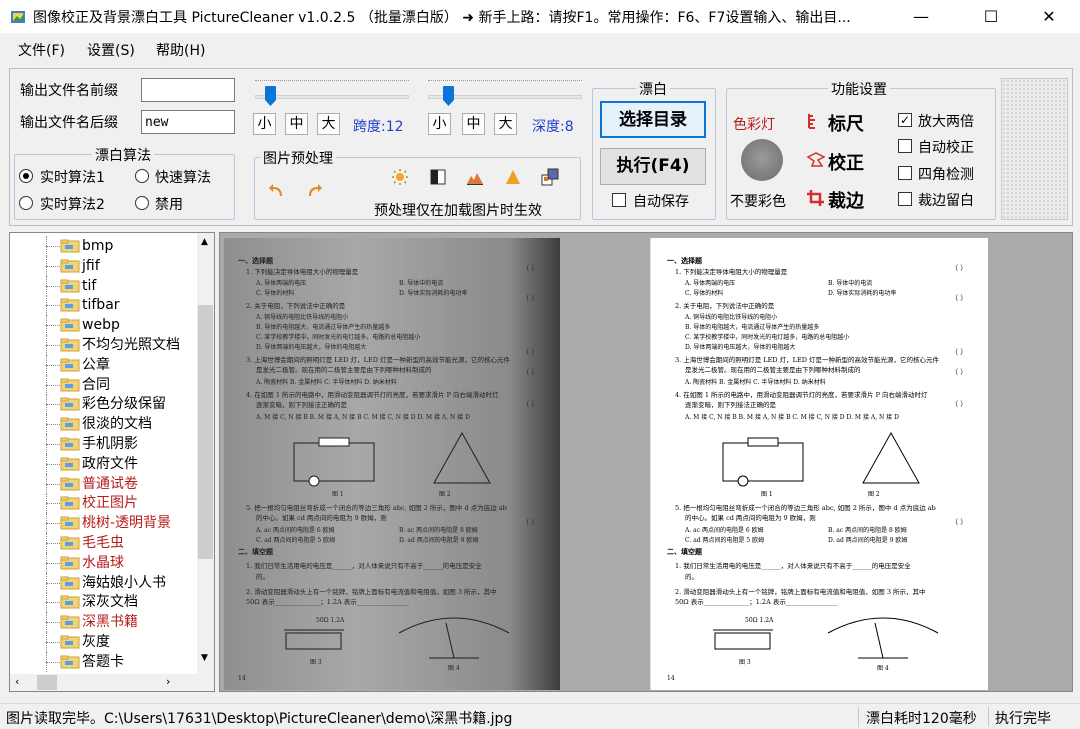  I want to click on tree-item-label: jfif, so click(91, 266).